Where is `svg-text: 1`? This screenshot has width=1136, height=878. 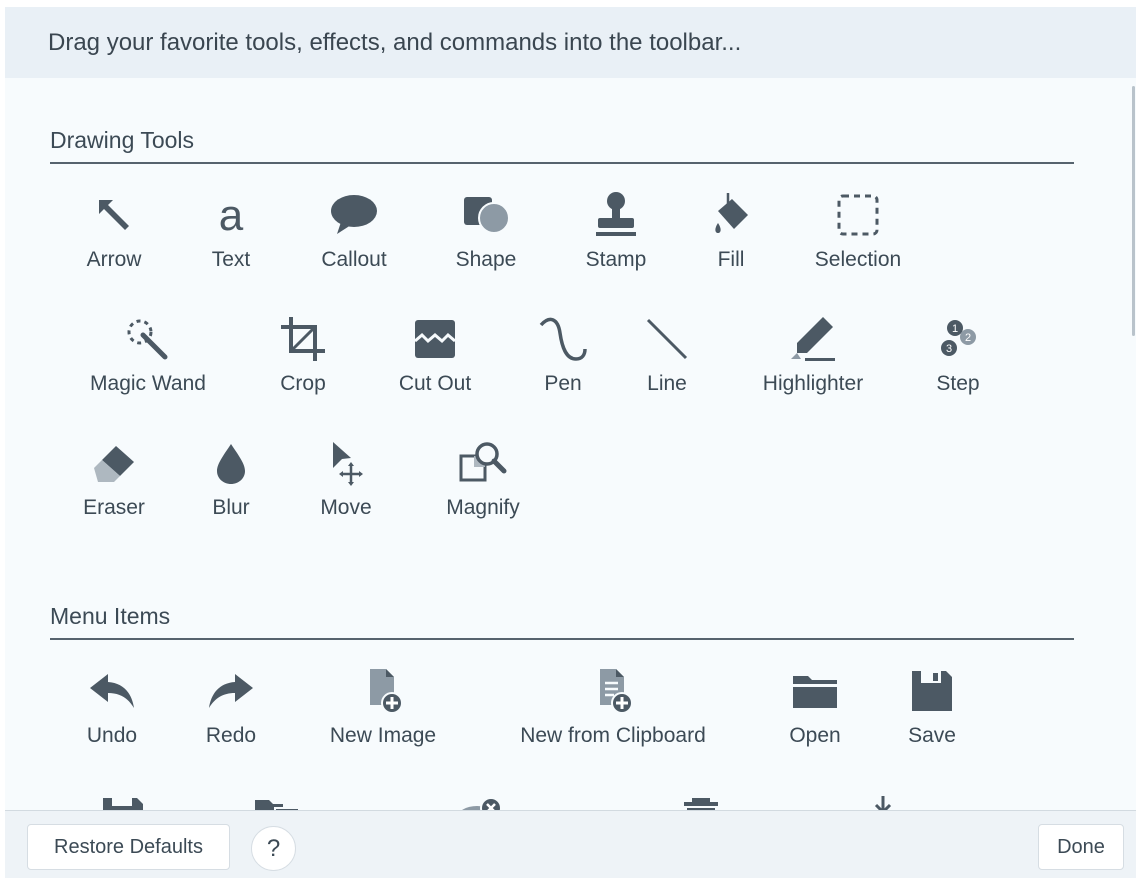
svg-text: 1 is located at coordinates (955, 329).